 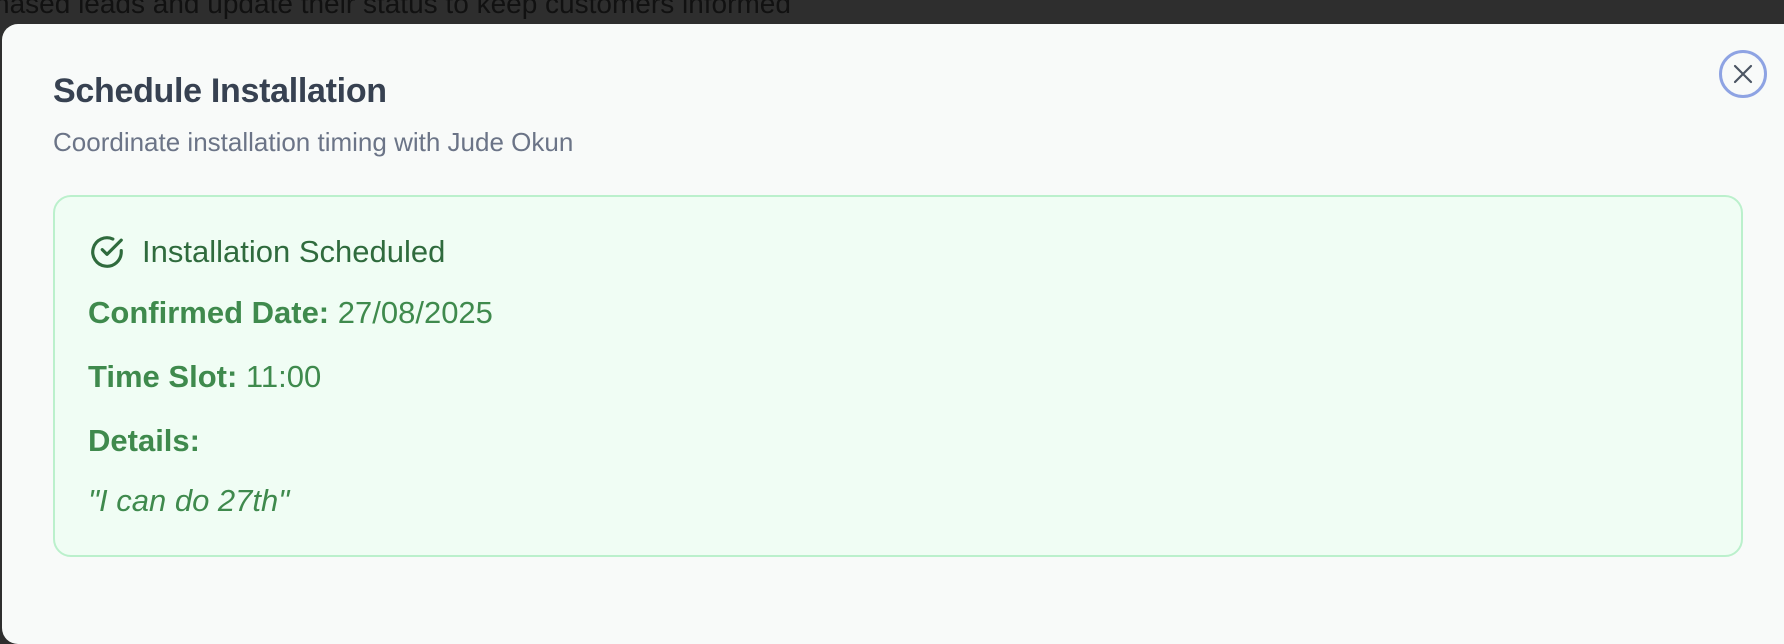 I want to click on close-button, so click(x=1743, y=74).